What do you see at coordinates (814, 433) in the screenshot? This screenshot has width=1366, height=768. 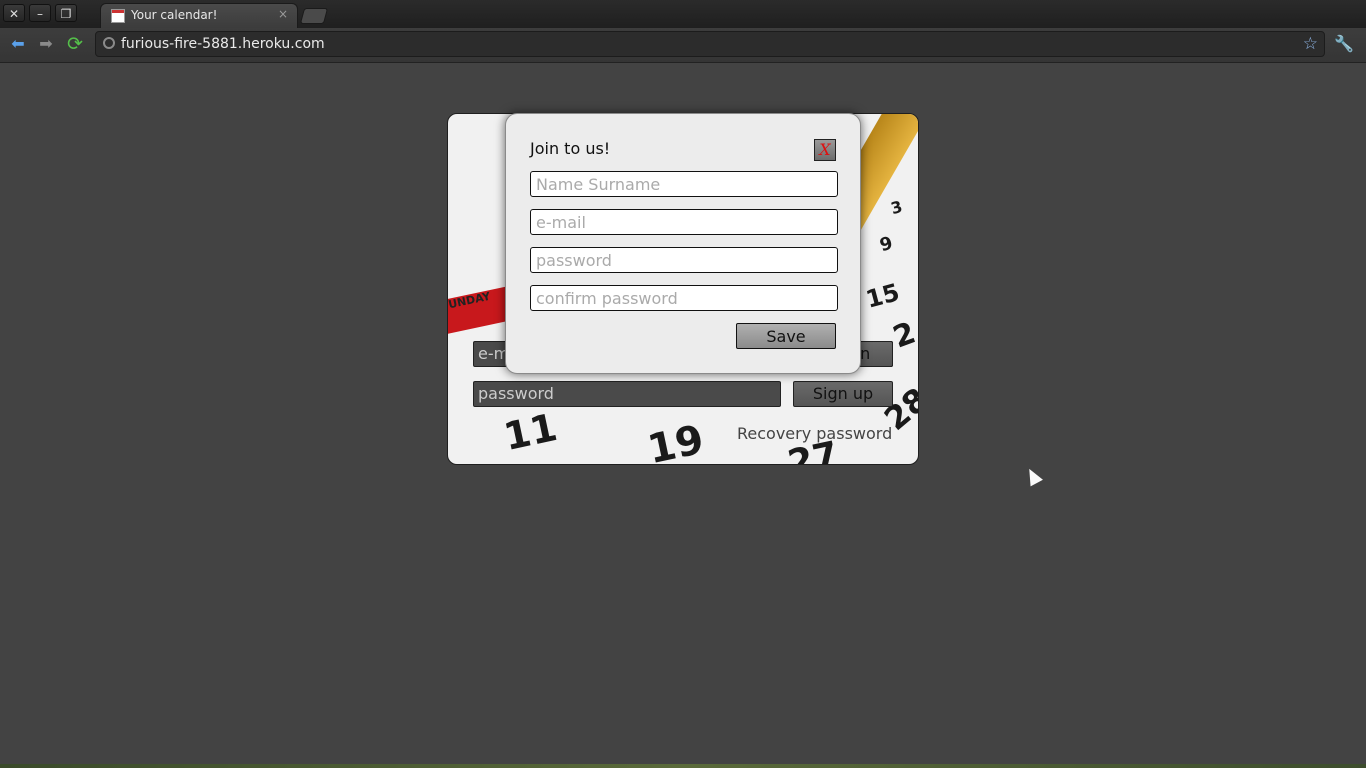 I see `recovery-password-link: Recovery password` at bounding box center [814, 433].